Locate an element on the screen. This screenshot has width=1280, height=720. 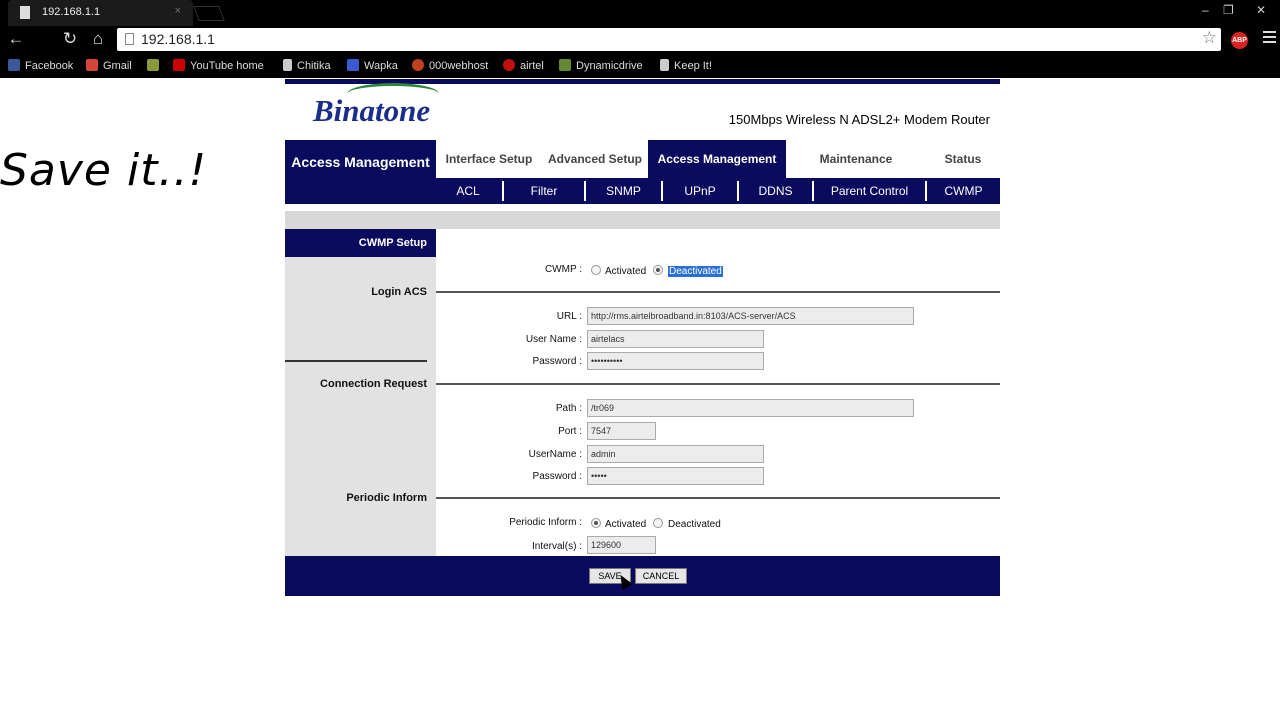
subnav-ddns: DDNS is located at coordinates (775, 191).